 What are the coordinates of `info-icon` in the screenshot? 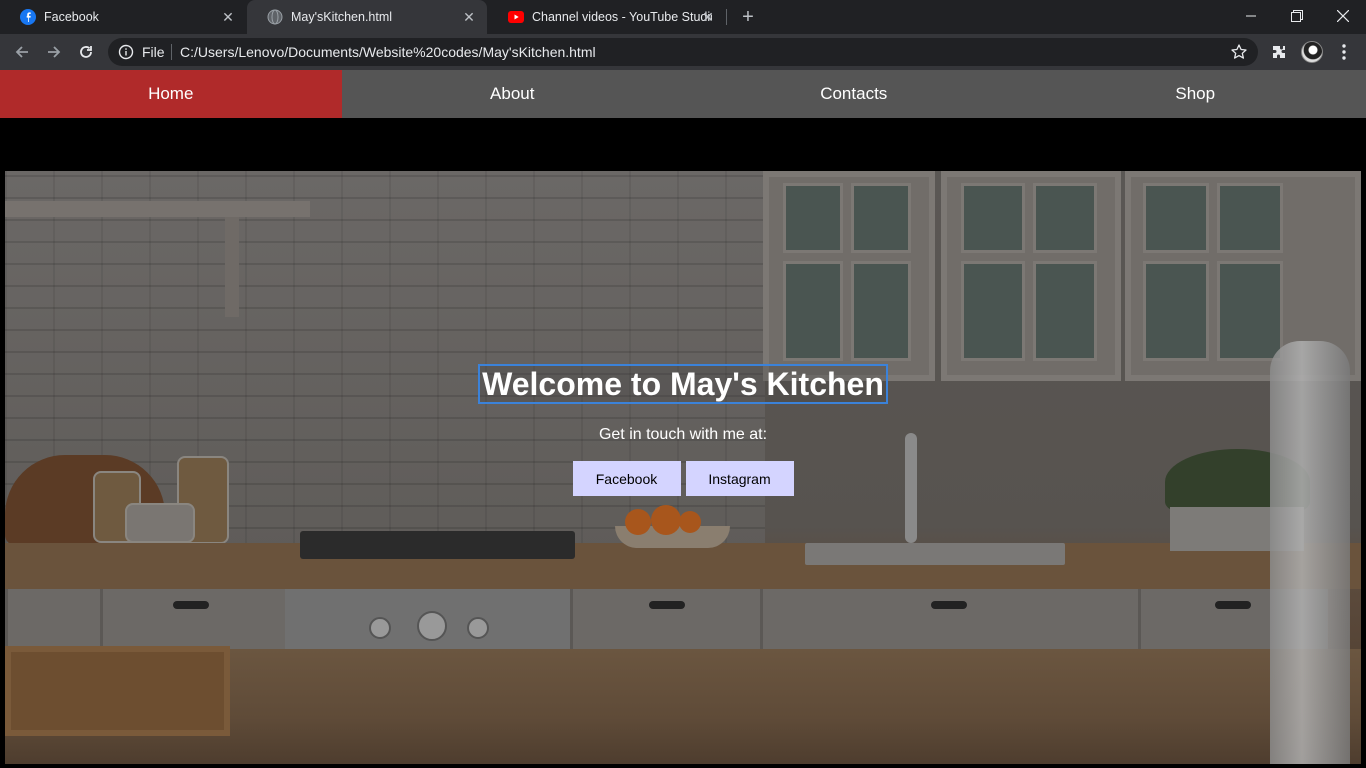 It's located at (126, 52).